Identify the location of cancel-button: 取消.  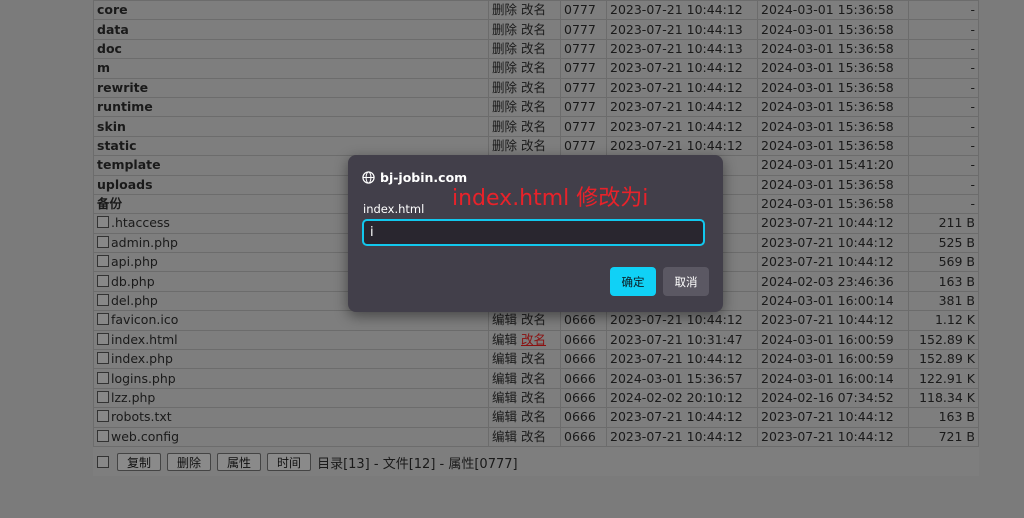
(686, 281).